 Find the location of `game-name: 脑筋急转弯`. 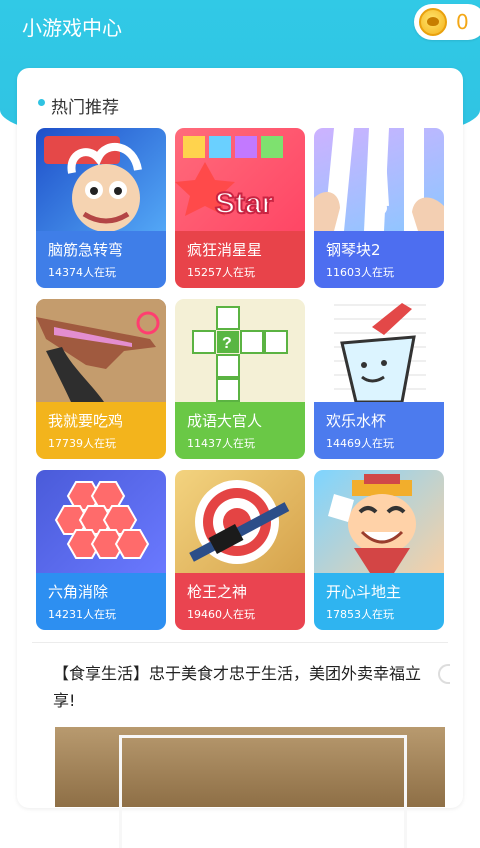

game-name: 脑筋急转弯 is located at coordinates (86, 250).